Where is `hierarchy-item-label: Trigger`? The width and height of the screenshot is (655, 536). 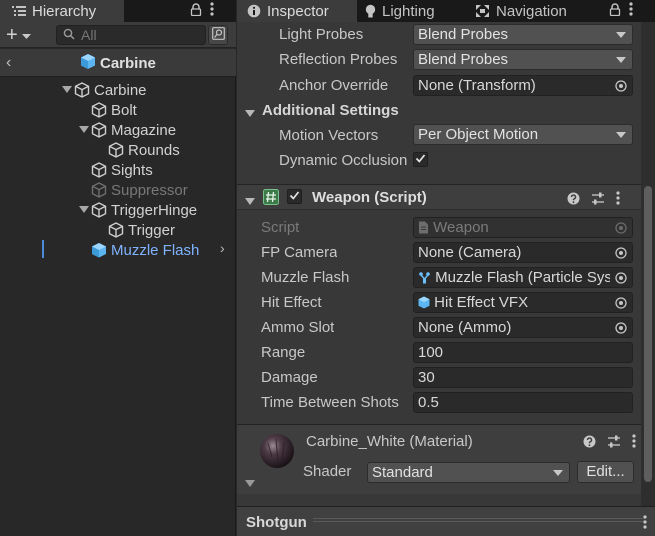 hierarchy-item-label: Trigger is located at coordinates (151, 230).